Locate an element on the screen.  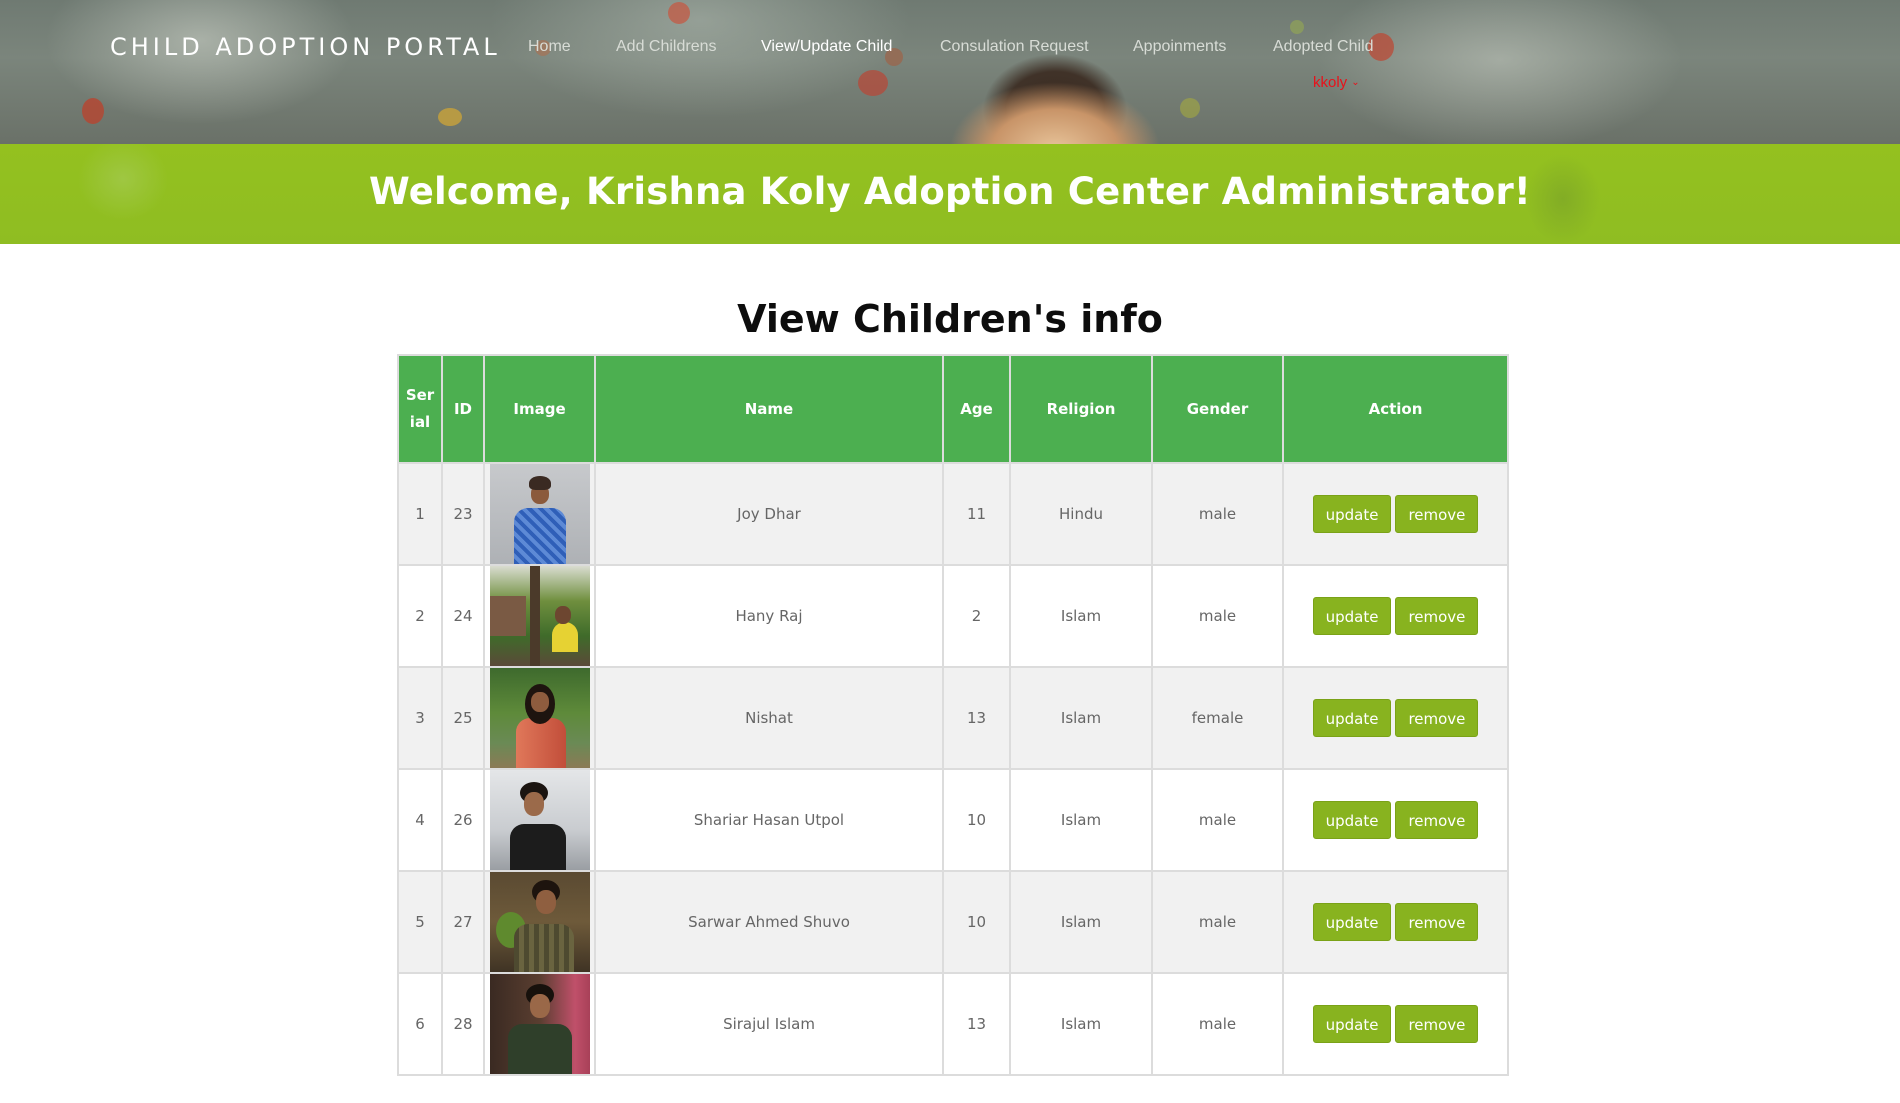
nav-consultation-request: Consulation Request is located at coordinates (1014, 47).